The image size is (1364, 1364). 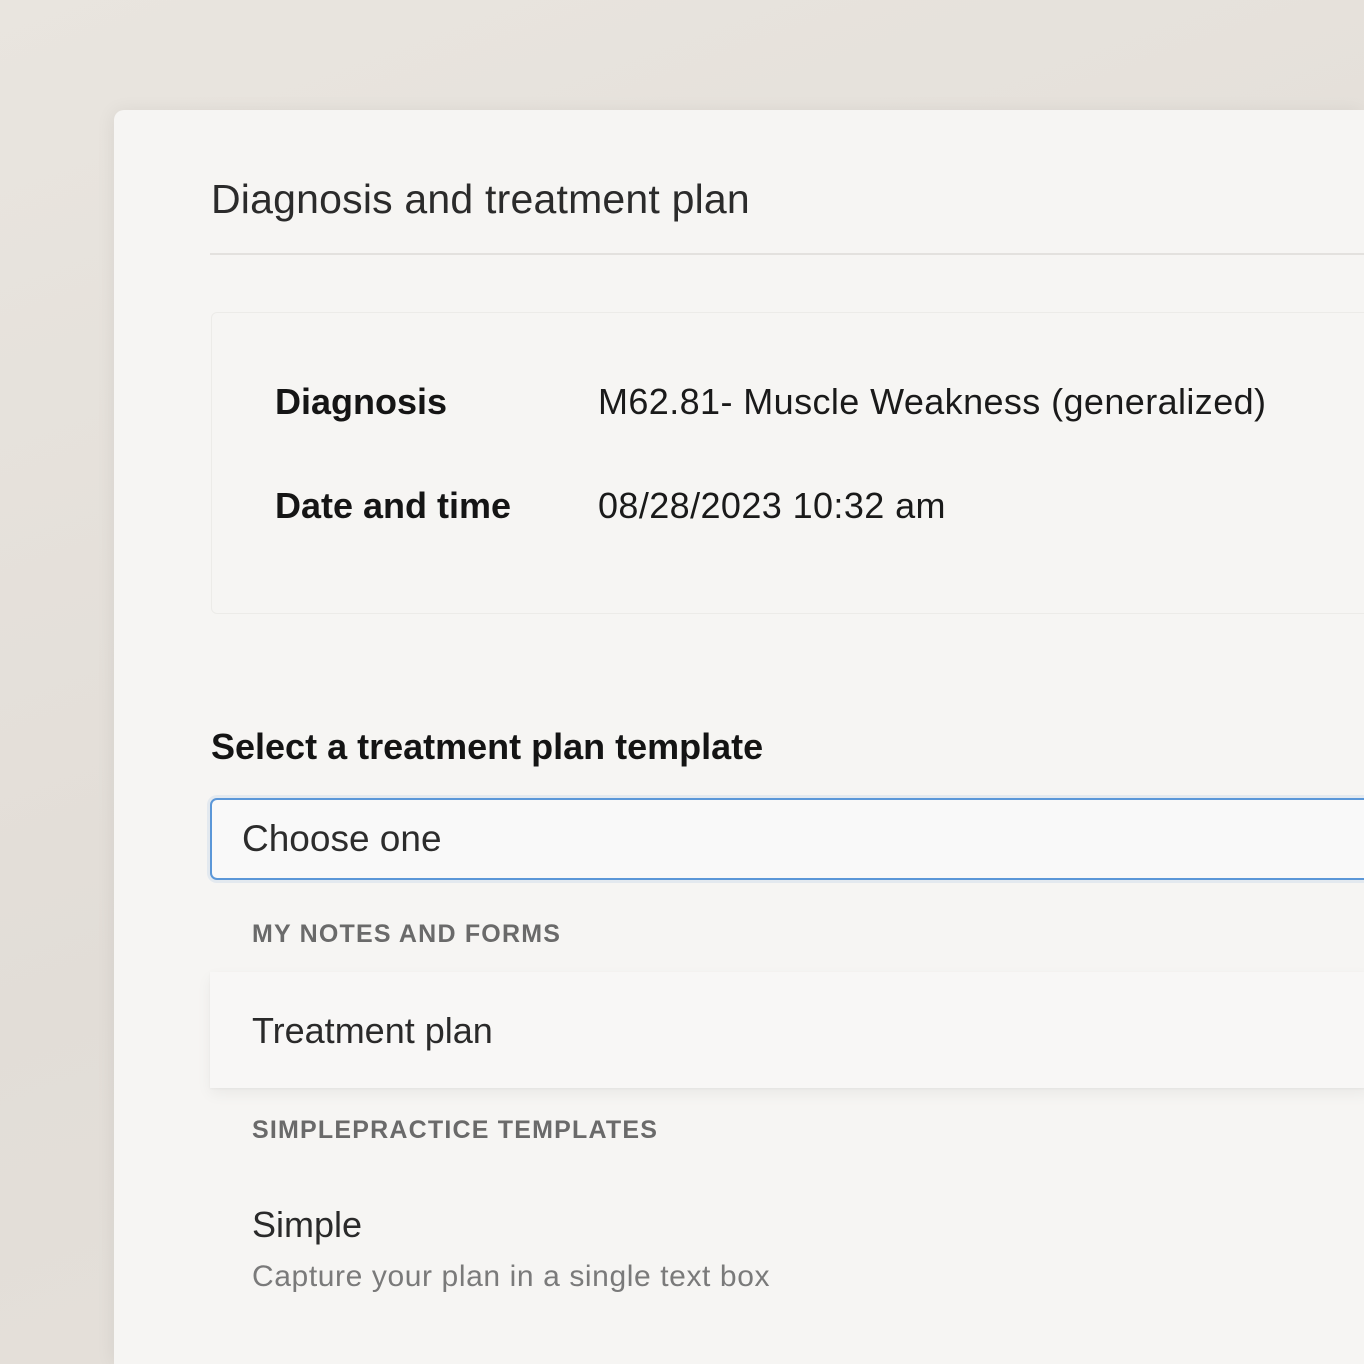 I want to click on option-label: Simple, so click(x=307, y=1224).